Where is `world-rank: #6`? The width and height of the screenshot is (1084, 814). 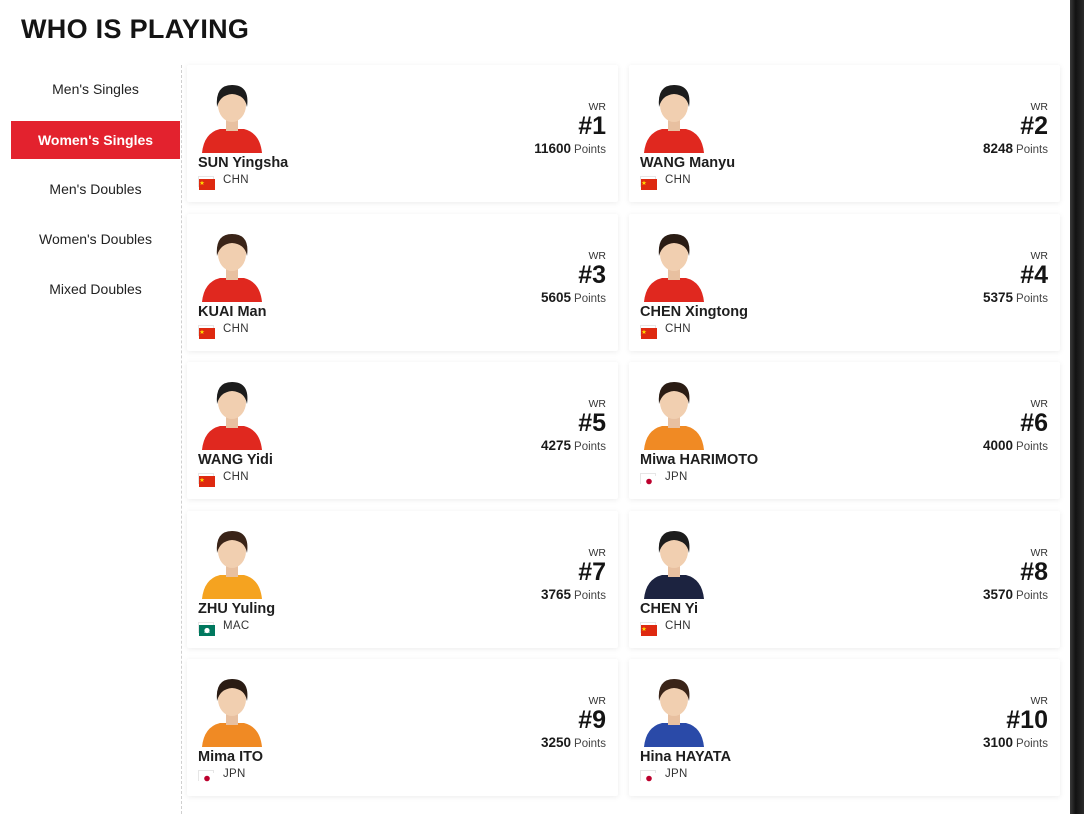
world-rank: #6 is located at coordinates (1034, 423).